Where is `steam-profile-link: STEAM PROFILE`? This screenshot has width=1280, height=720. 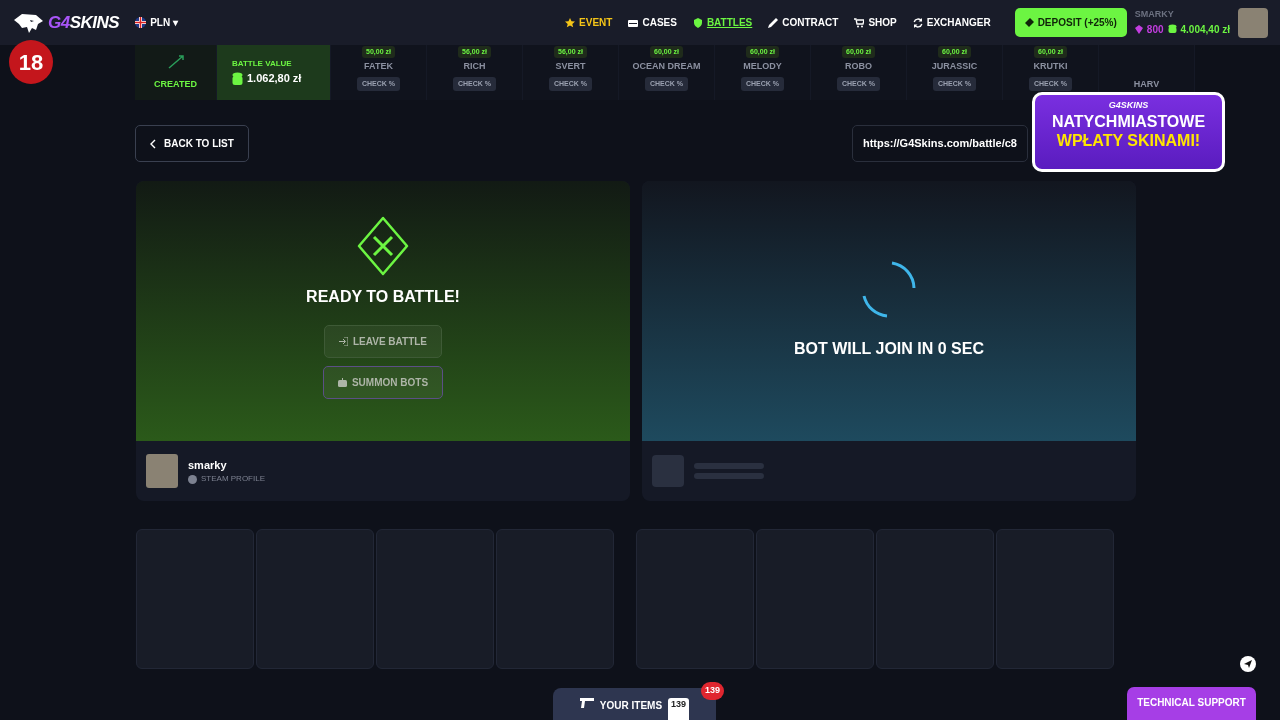
steam-profile-link: STEAM PROFILE is located at coordinates (226, 479).